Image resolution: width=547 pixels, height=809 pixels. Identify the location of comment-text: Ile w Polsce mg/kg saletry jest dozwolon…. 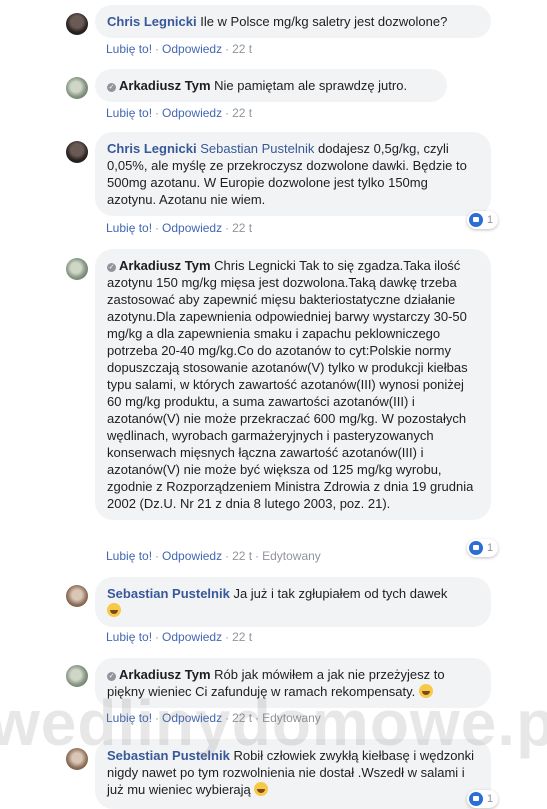
(324, 21).